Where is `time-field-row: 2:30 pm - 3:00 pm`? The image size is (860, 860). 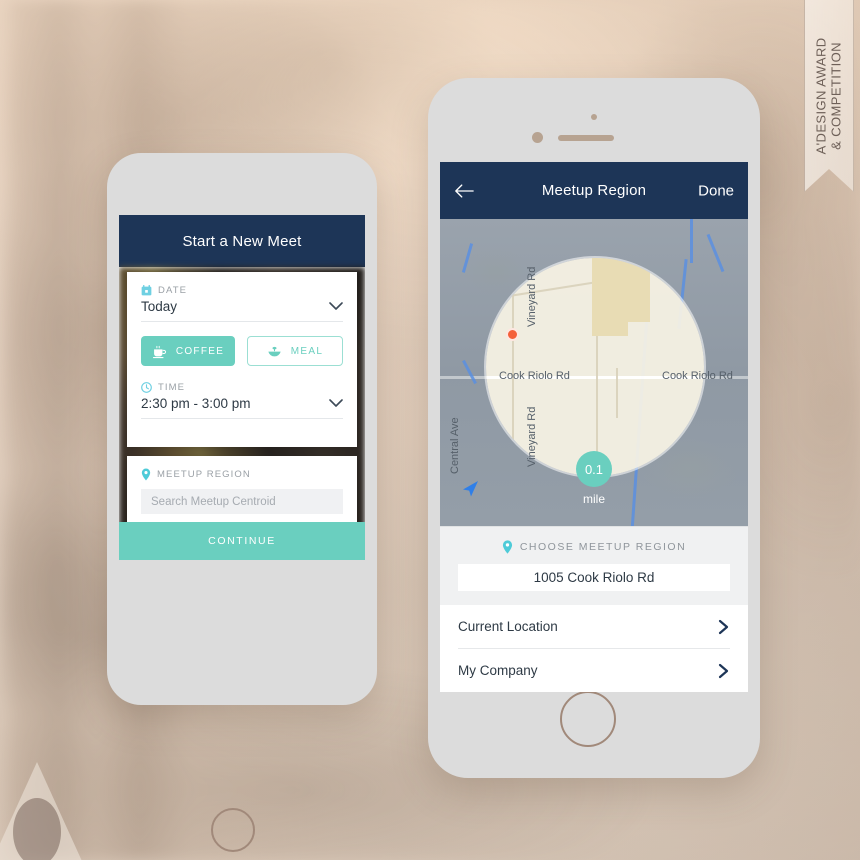
time-field-row: 2:30 pm - 3:00 pm is located at coordinates (242, 406).